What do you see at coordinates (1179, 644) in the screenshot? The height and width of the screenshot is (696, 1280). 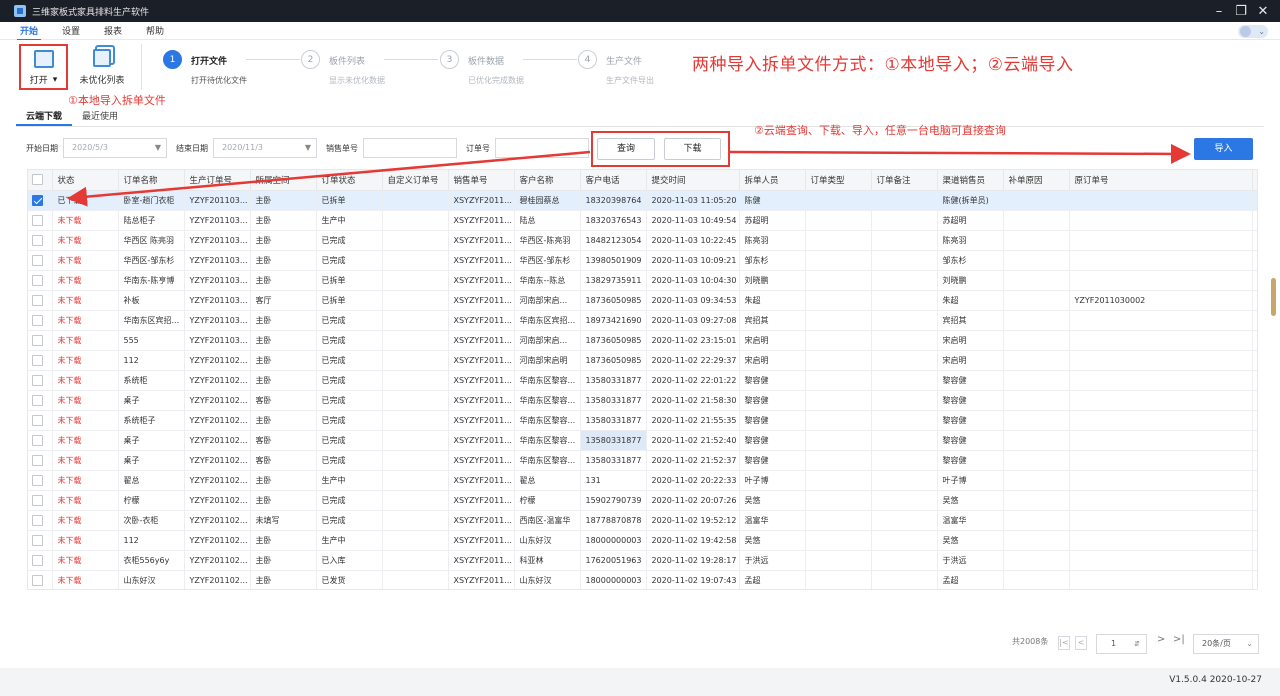 I see `last-page-icon: >|` at bounding box center [1179, 644].